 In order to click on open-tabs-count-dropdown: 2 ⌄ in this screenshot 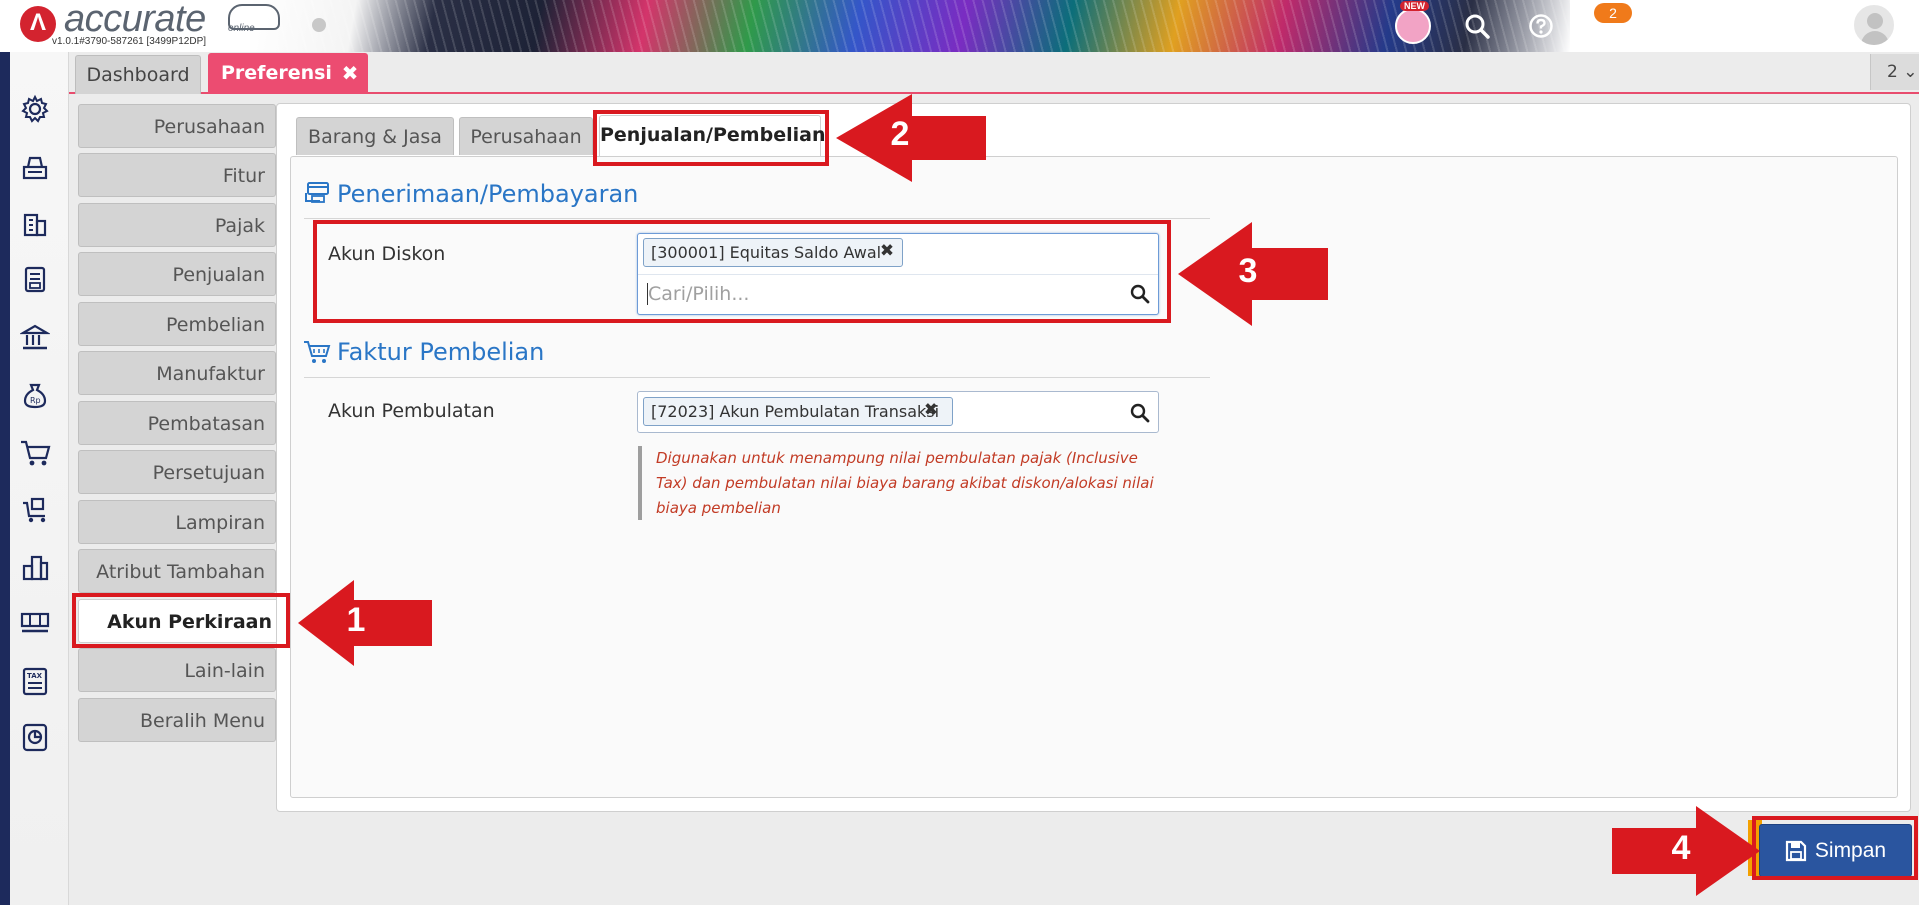, I will do `click(1894, 72)`.